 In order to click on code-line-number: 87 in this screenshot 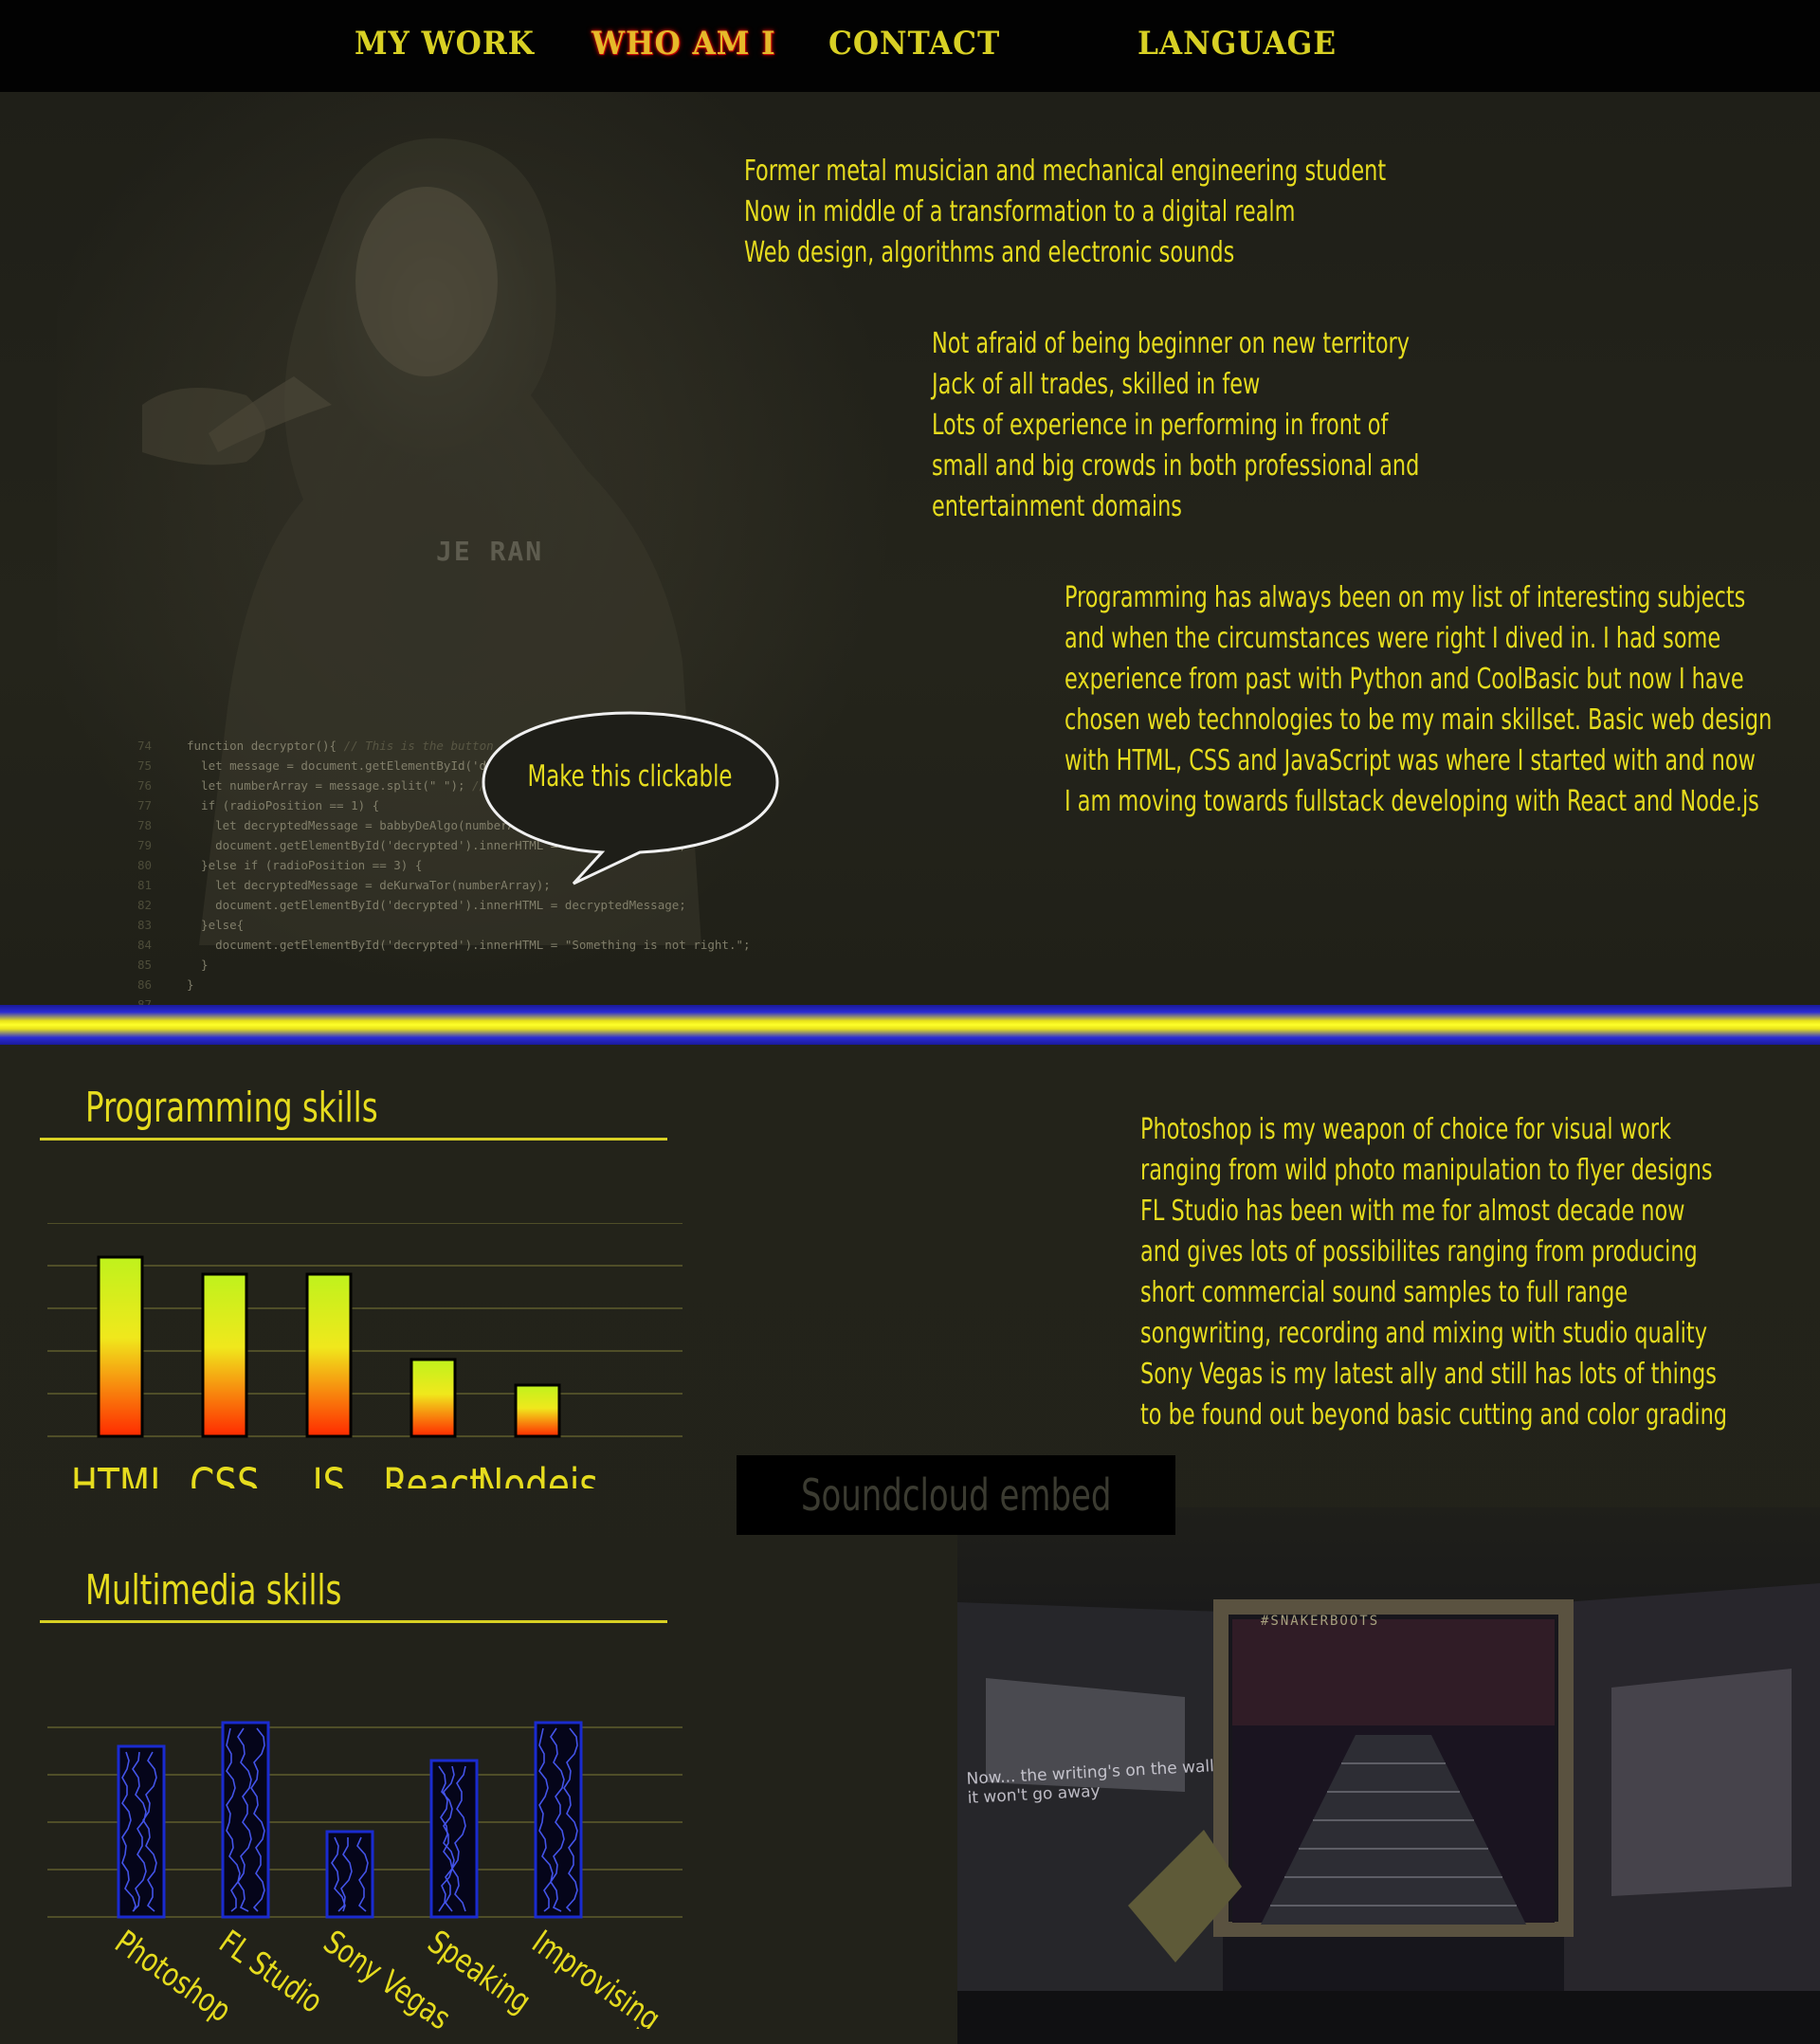, I will do `click(145, 1001)`.